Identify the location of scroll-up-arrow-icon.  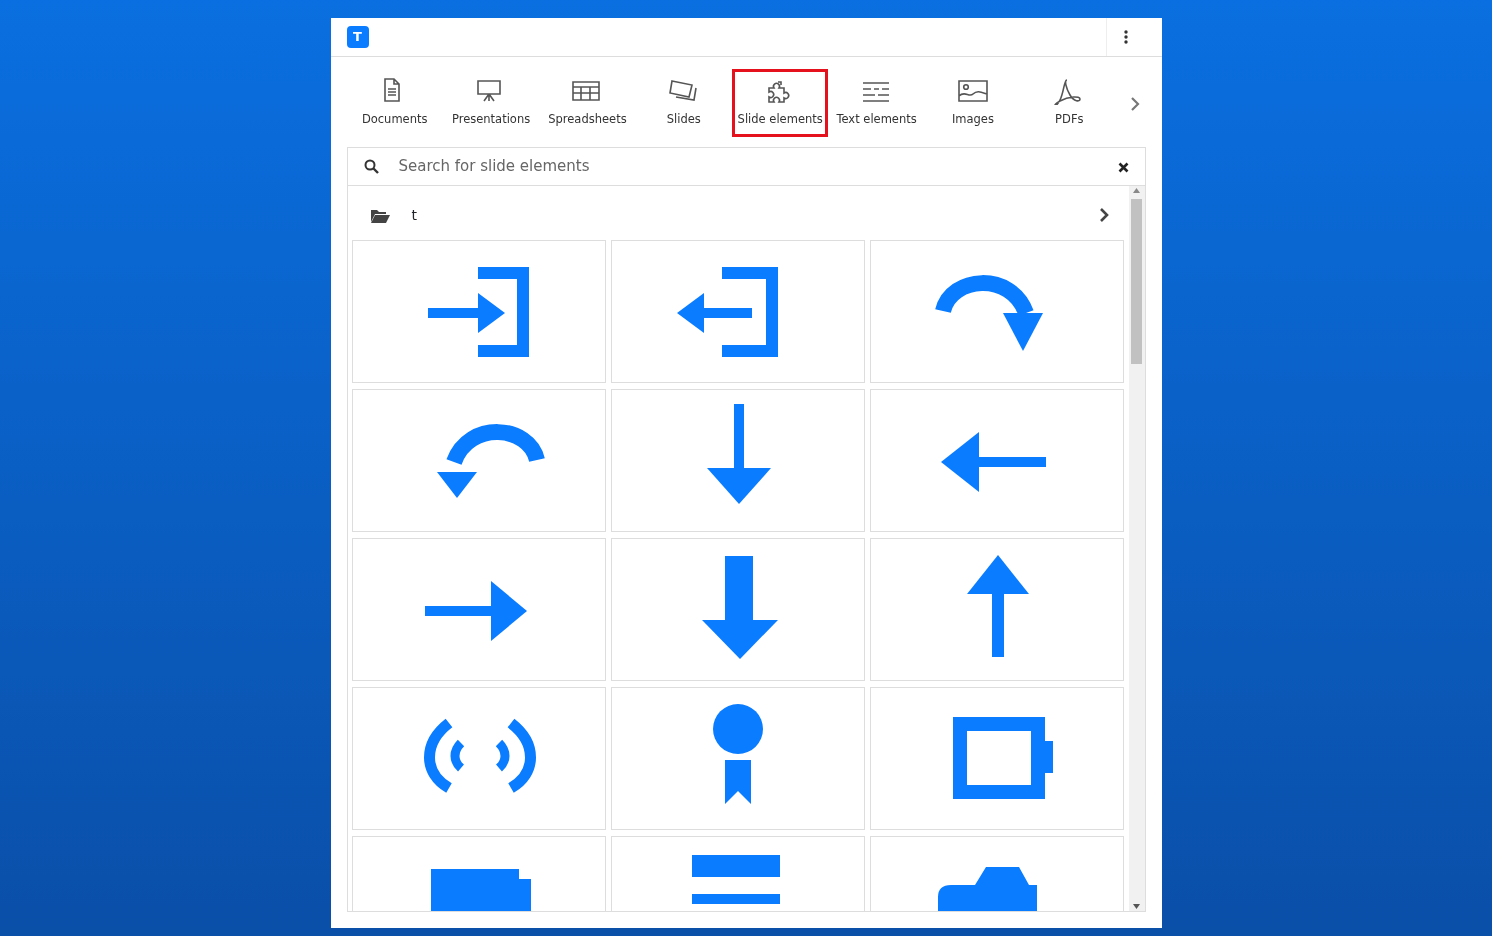
(1136, 190).